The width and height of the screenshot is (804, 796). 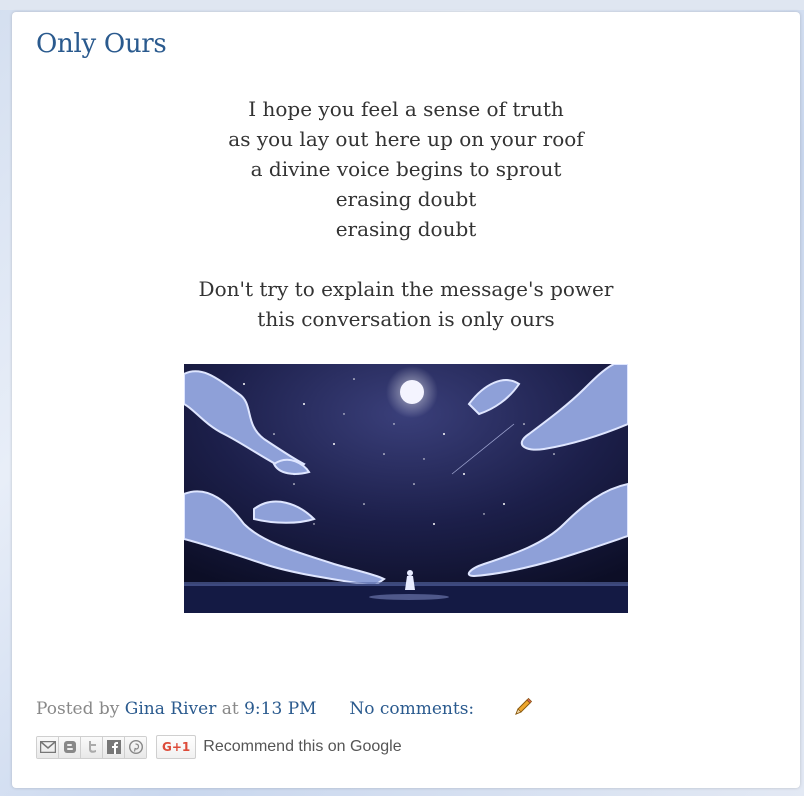 I want to click on share-buttons: G+1 Recommend this on Google, so click(x=219, y=747).